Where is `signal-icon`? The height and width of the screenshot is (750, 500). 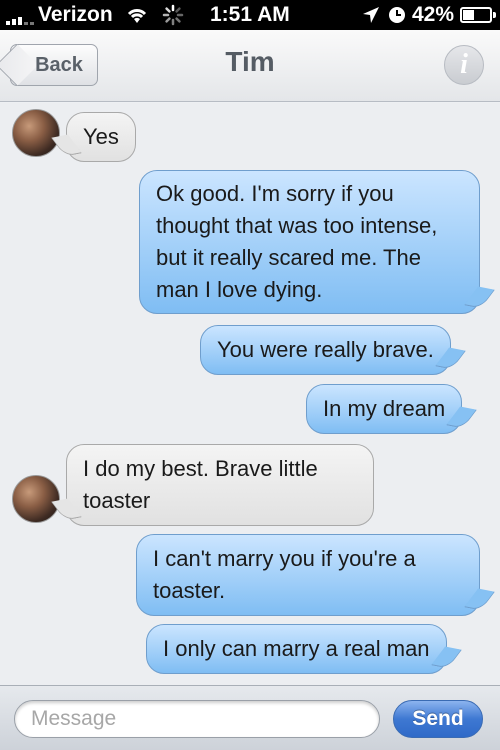 signal-icon is located at coordinates (20, 21).